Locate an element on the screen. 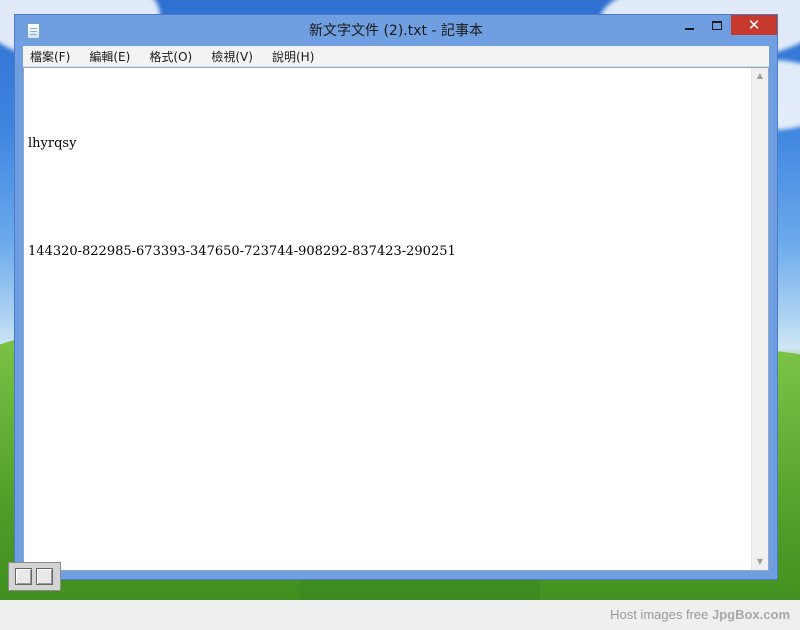 The width and height of the screenshot is (800, 630). maximize-icon is located at coordinates (717, 25).